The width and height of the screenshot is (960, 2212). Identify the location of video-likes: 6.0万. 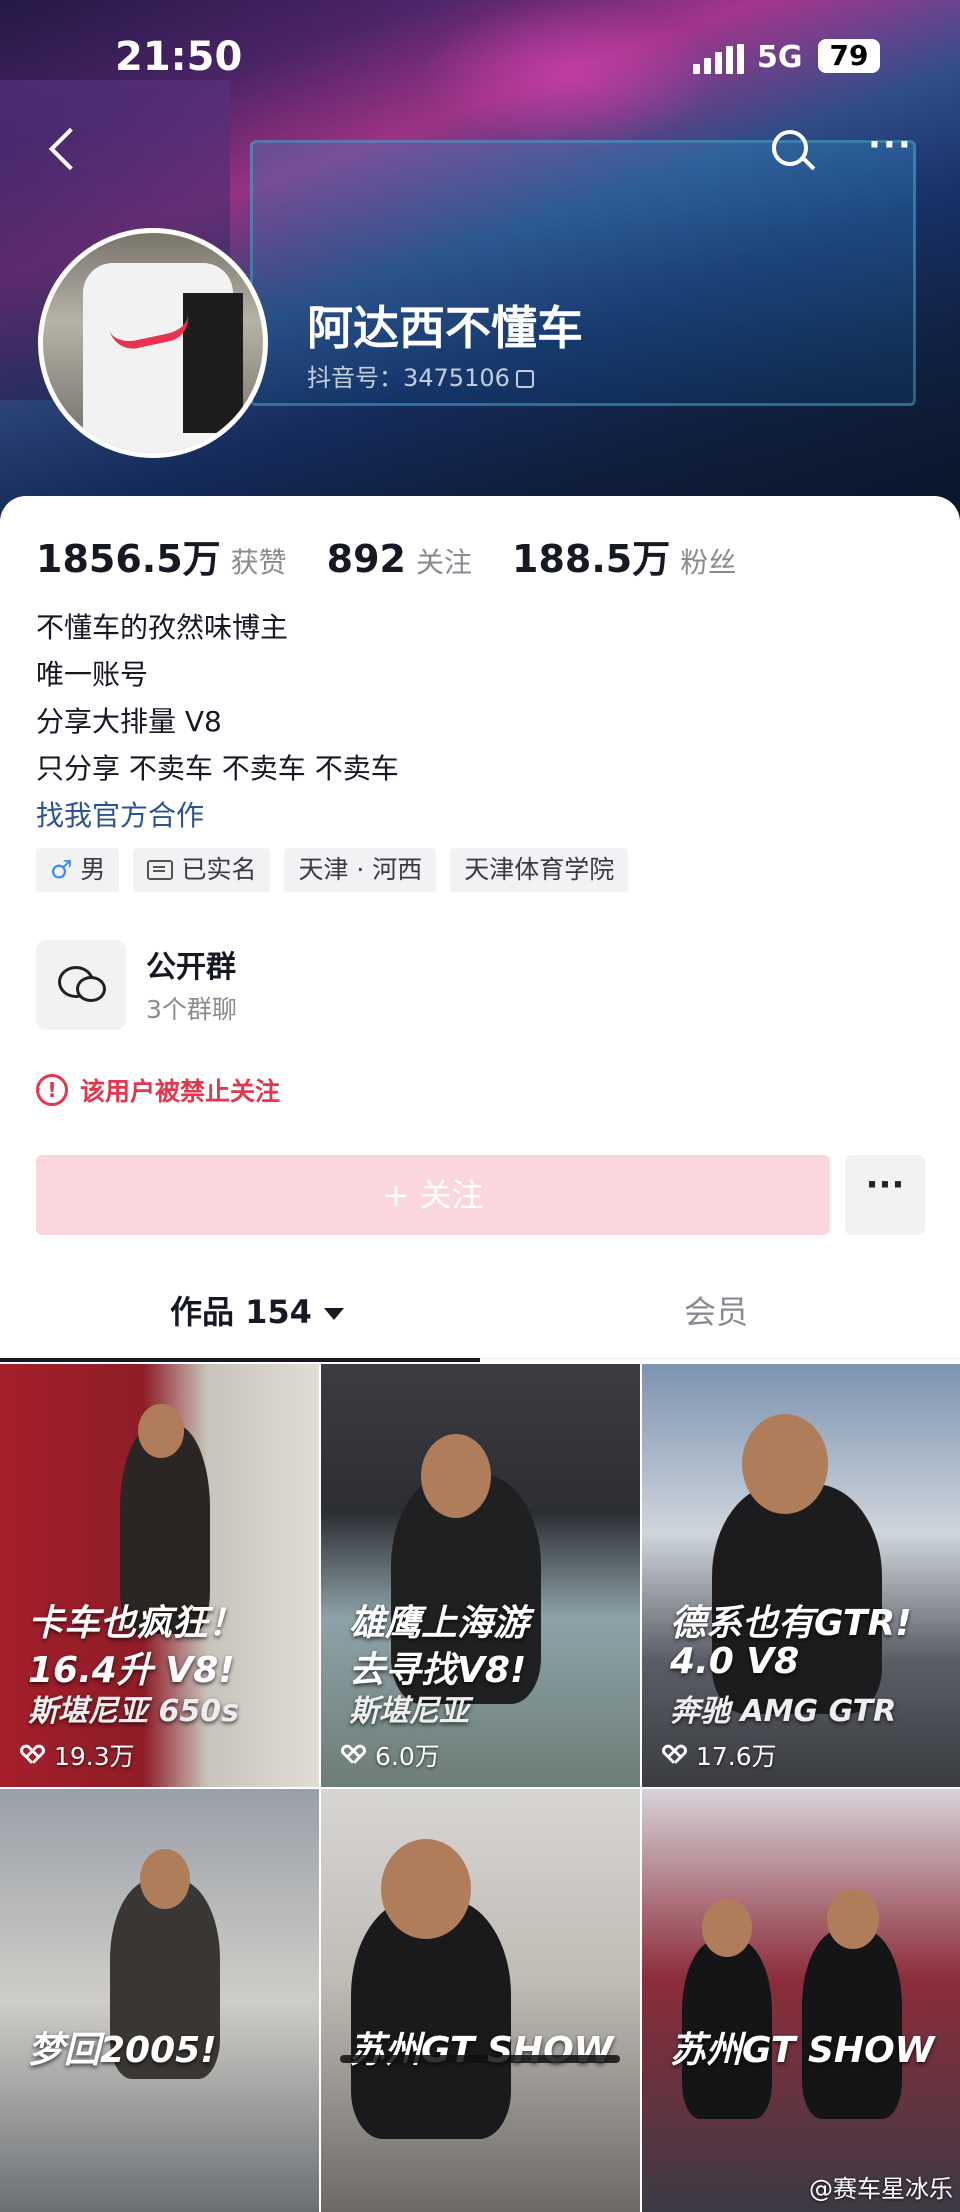
(391, 1755).